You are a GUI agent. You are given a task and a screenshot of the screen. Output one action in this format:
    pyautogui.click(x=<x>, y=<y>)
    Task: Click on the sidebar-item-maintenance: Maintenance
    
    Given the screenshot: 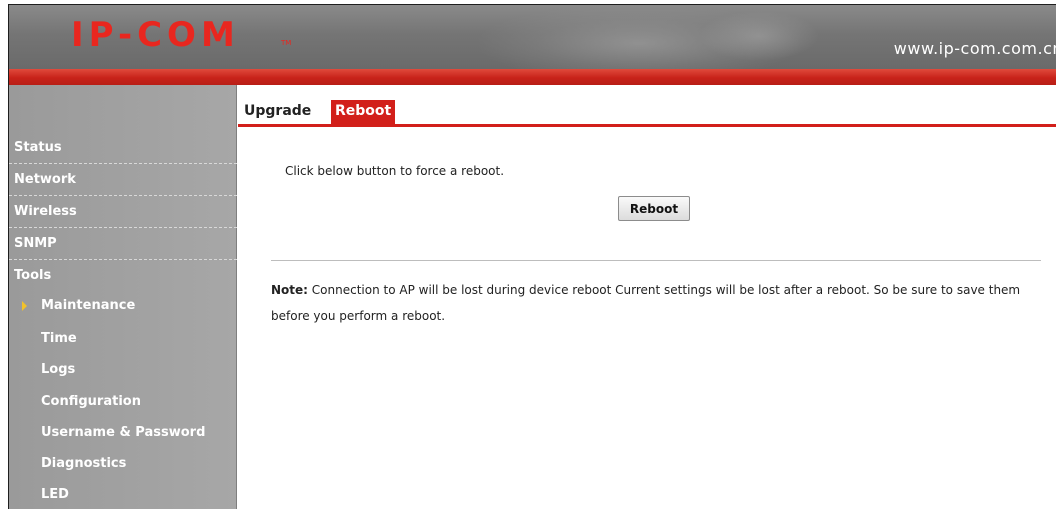 What is the action you would take?
    pyautogui.click(x=123, y=307)
    